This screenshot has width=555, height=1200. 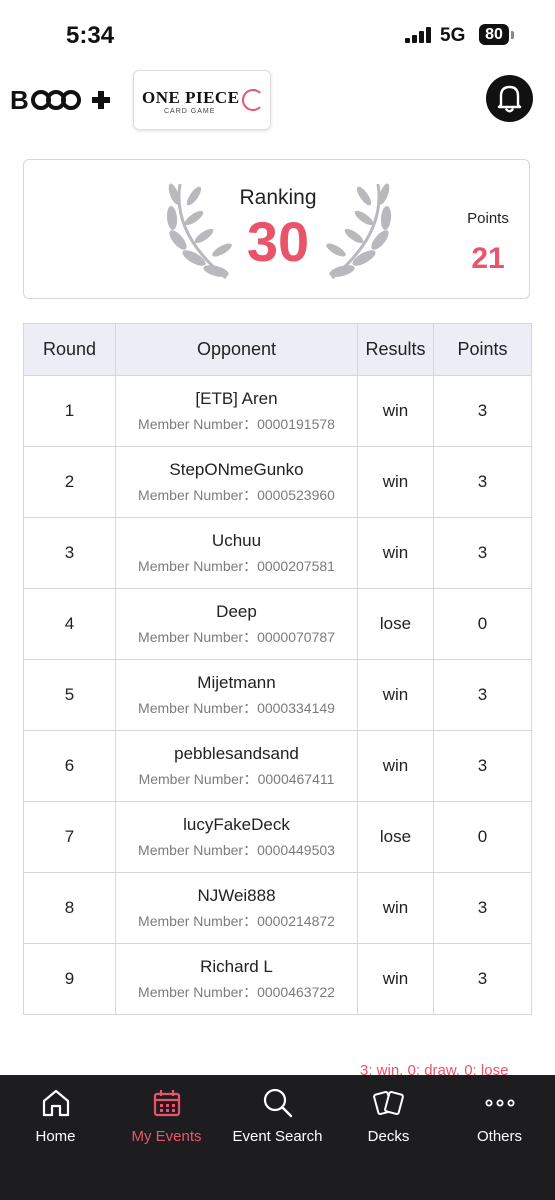 What do you see at coordinates (499, 1120) in the screenshot?
I see `nav-others: Others` at bounding box center [499, 1120].